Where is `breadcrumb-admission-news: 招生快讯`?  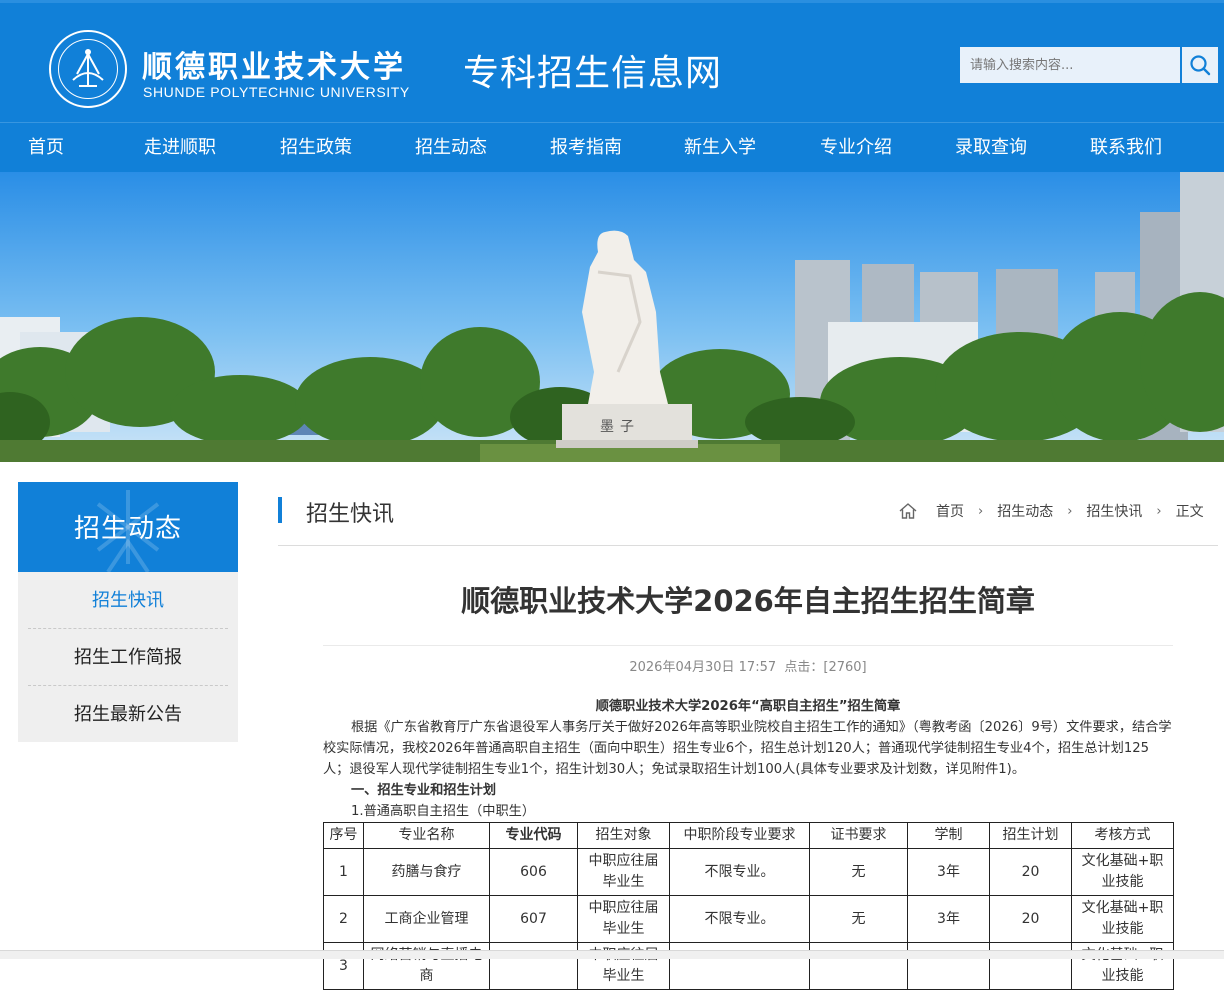 breadcrumb-admission-news: 招生快讯 is located at coordinates (1114, 511).